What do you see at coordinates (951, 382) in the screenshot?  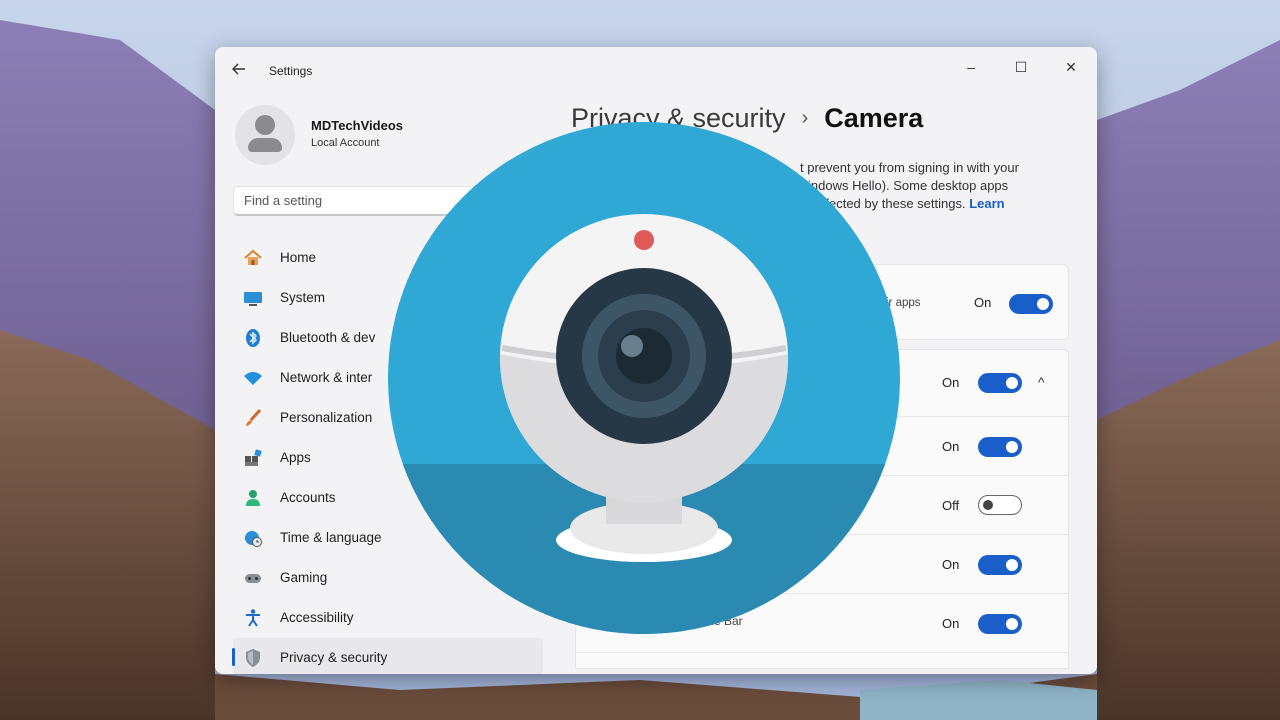 I see `app-access-state: On` at bounding box center [951, 382].